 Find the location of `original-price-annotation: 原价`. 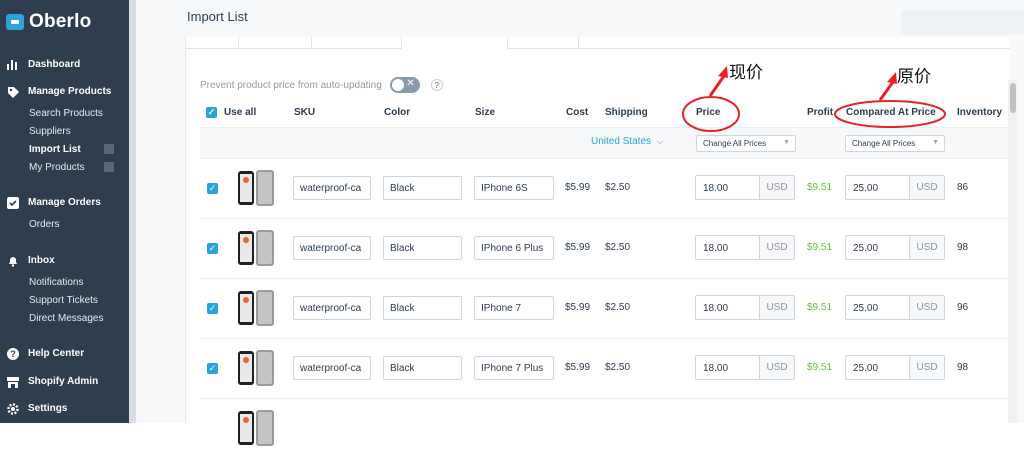

original-price-annotation: 原价 is located at coordinates (914, 77).